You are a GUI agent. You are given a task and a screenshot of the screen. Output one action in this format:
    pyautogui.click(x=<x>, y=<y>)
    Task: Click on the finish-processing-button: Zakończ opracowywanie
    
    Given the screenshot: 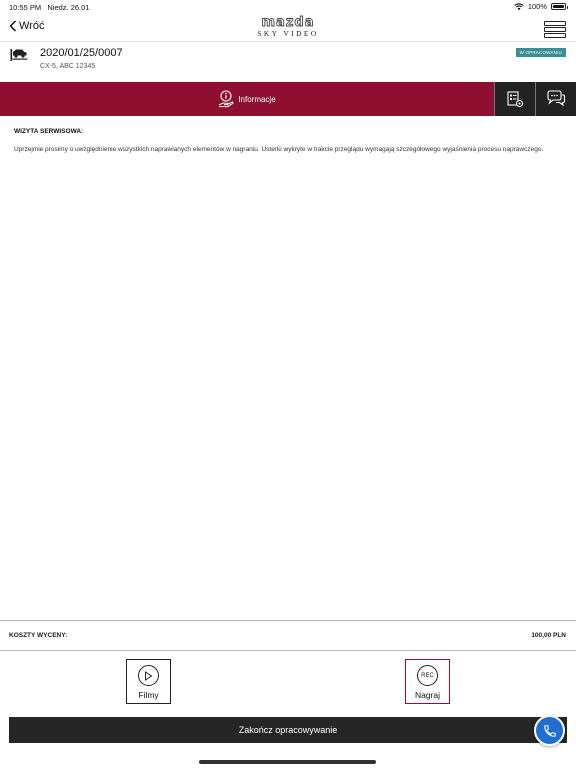 What is the action you would take?
    pyautogui.click(x=288, y=730)
    